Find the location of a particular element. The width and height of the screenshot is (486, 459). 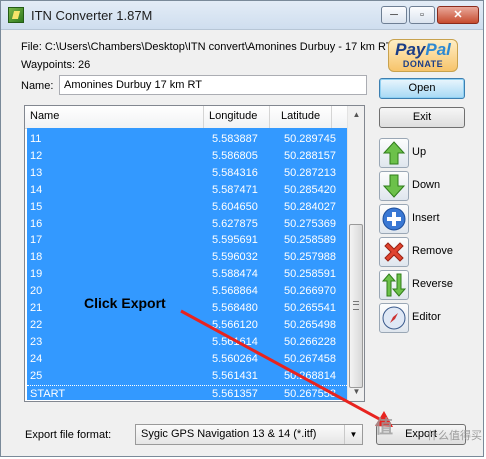

annotation-arrow is located at coordinates (286, 368).